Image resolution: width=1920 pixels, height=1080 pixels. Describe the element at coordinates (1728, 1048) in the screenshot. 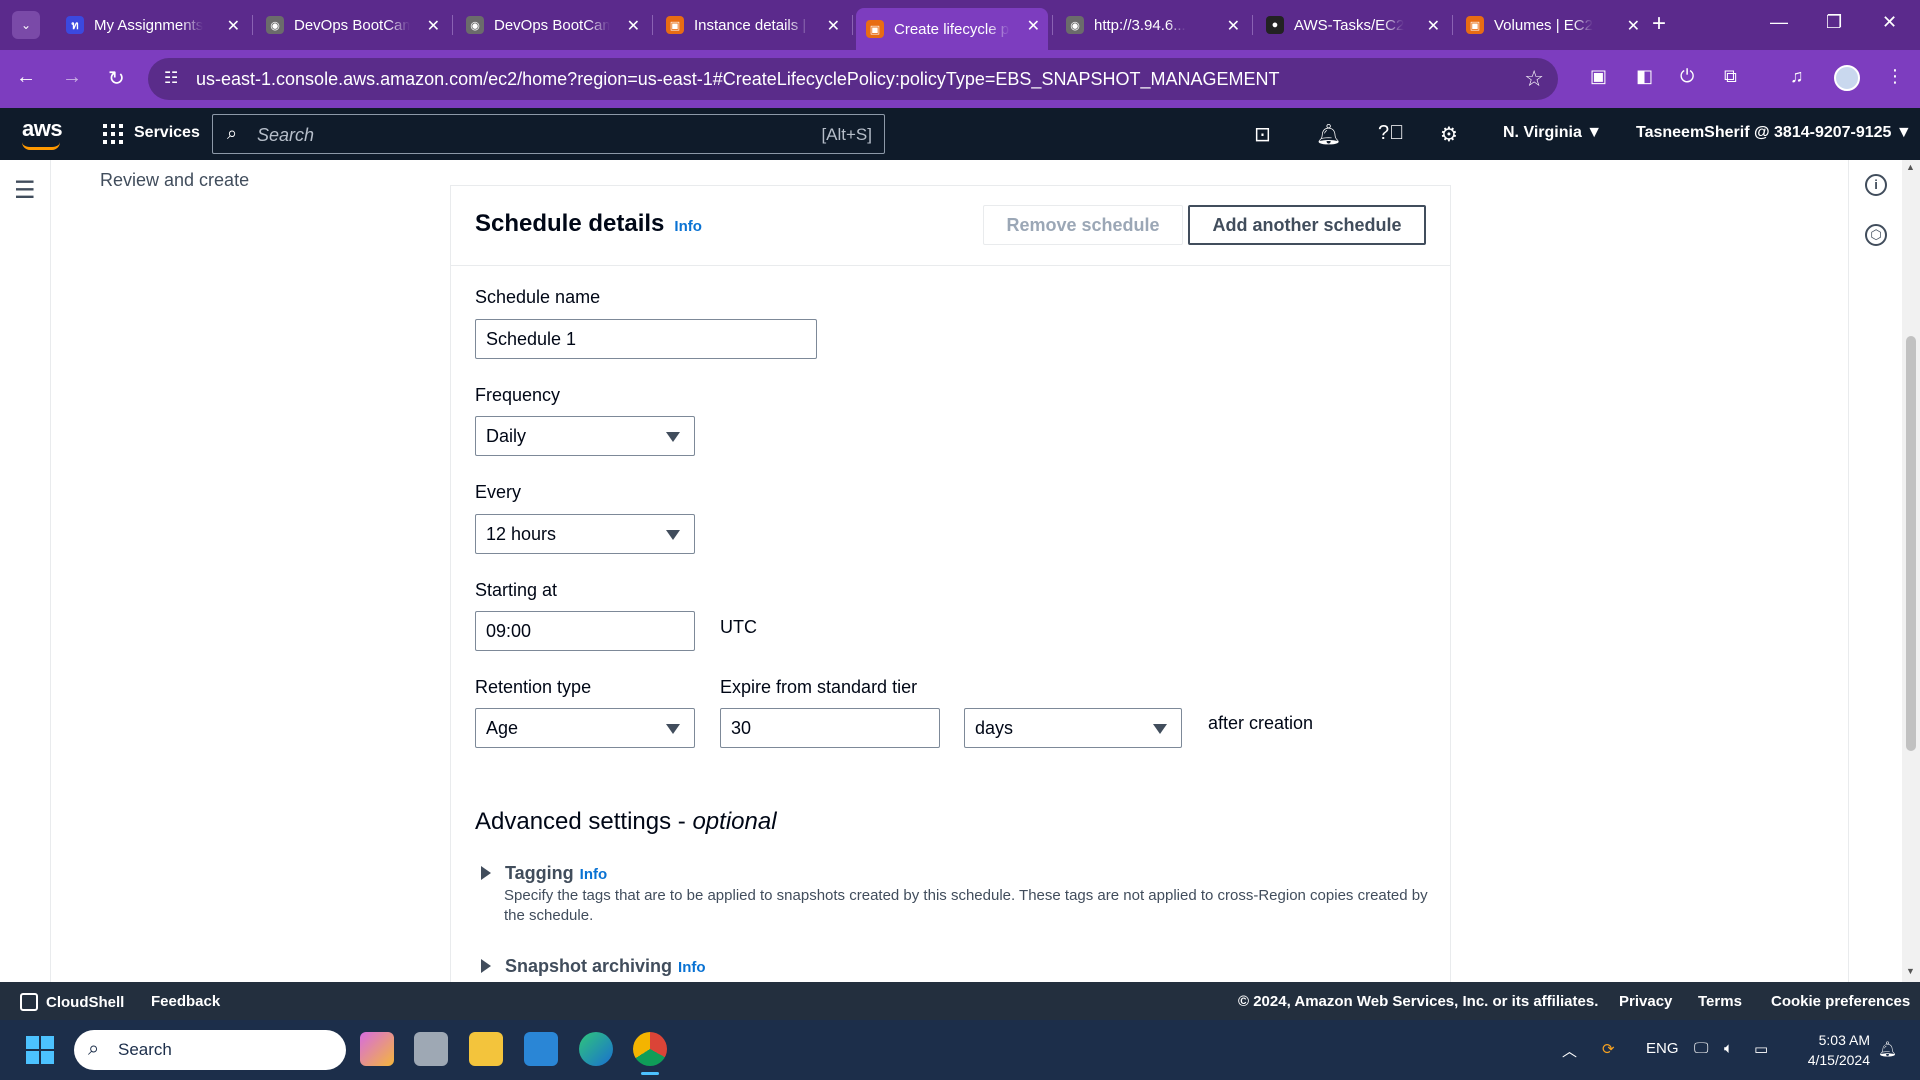

I see `volume-icon: 🔈︎` at that location.